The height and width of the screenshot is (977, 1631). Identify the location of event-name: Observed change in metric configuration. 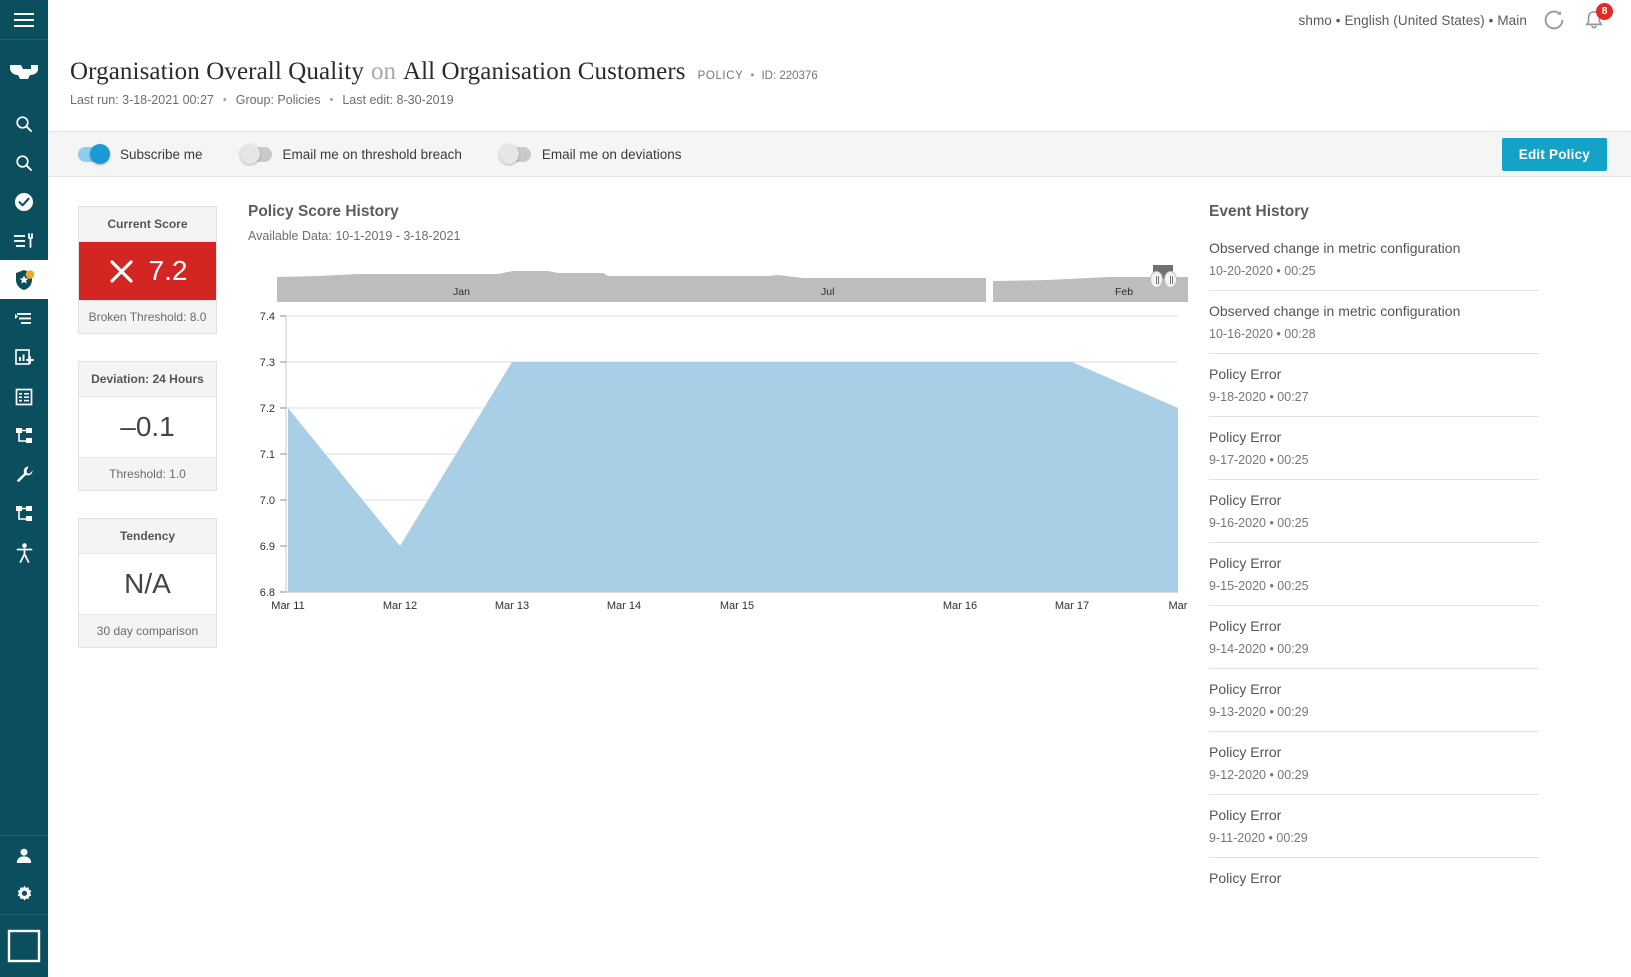
(1335, 248).